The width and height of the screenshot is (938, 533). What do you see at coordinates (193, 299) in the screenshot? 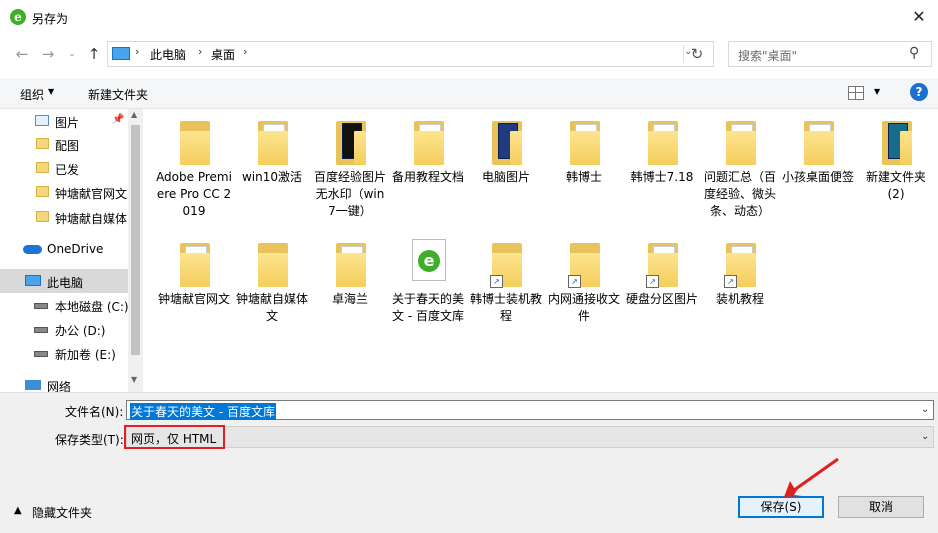
I see `file-name: 钟塘献官网文` at bounding box center [193, 299].